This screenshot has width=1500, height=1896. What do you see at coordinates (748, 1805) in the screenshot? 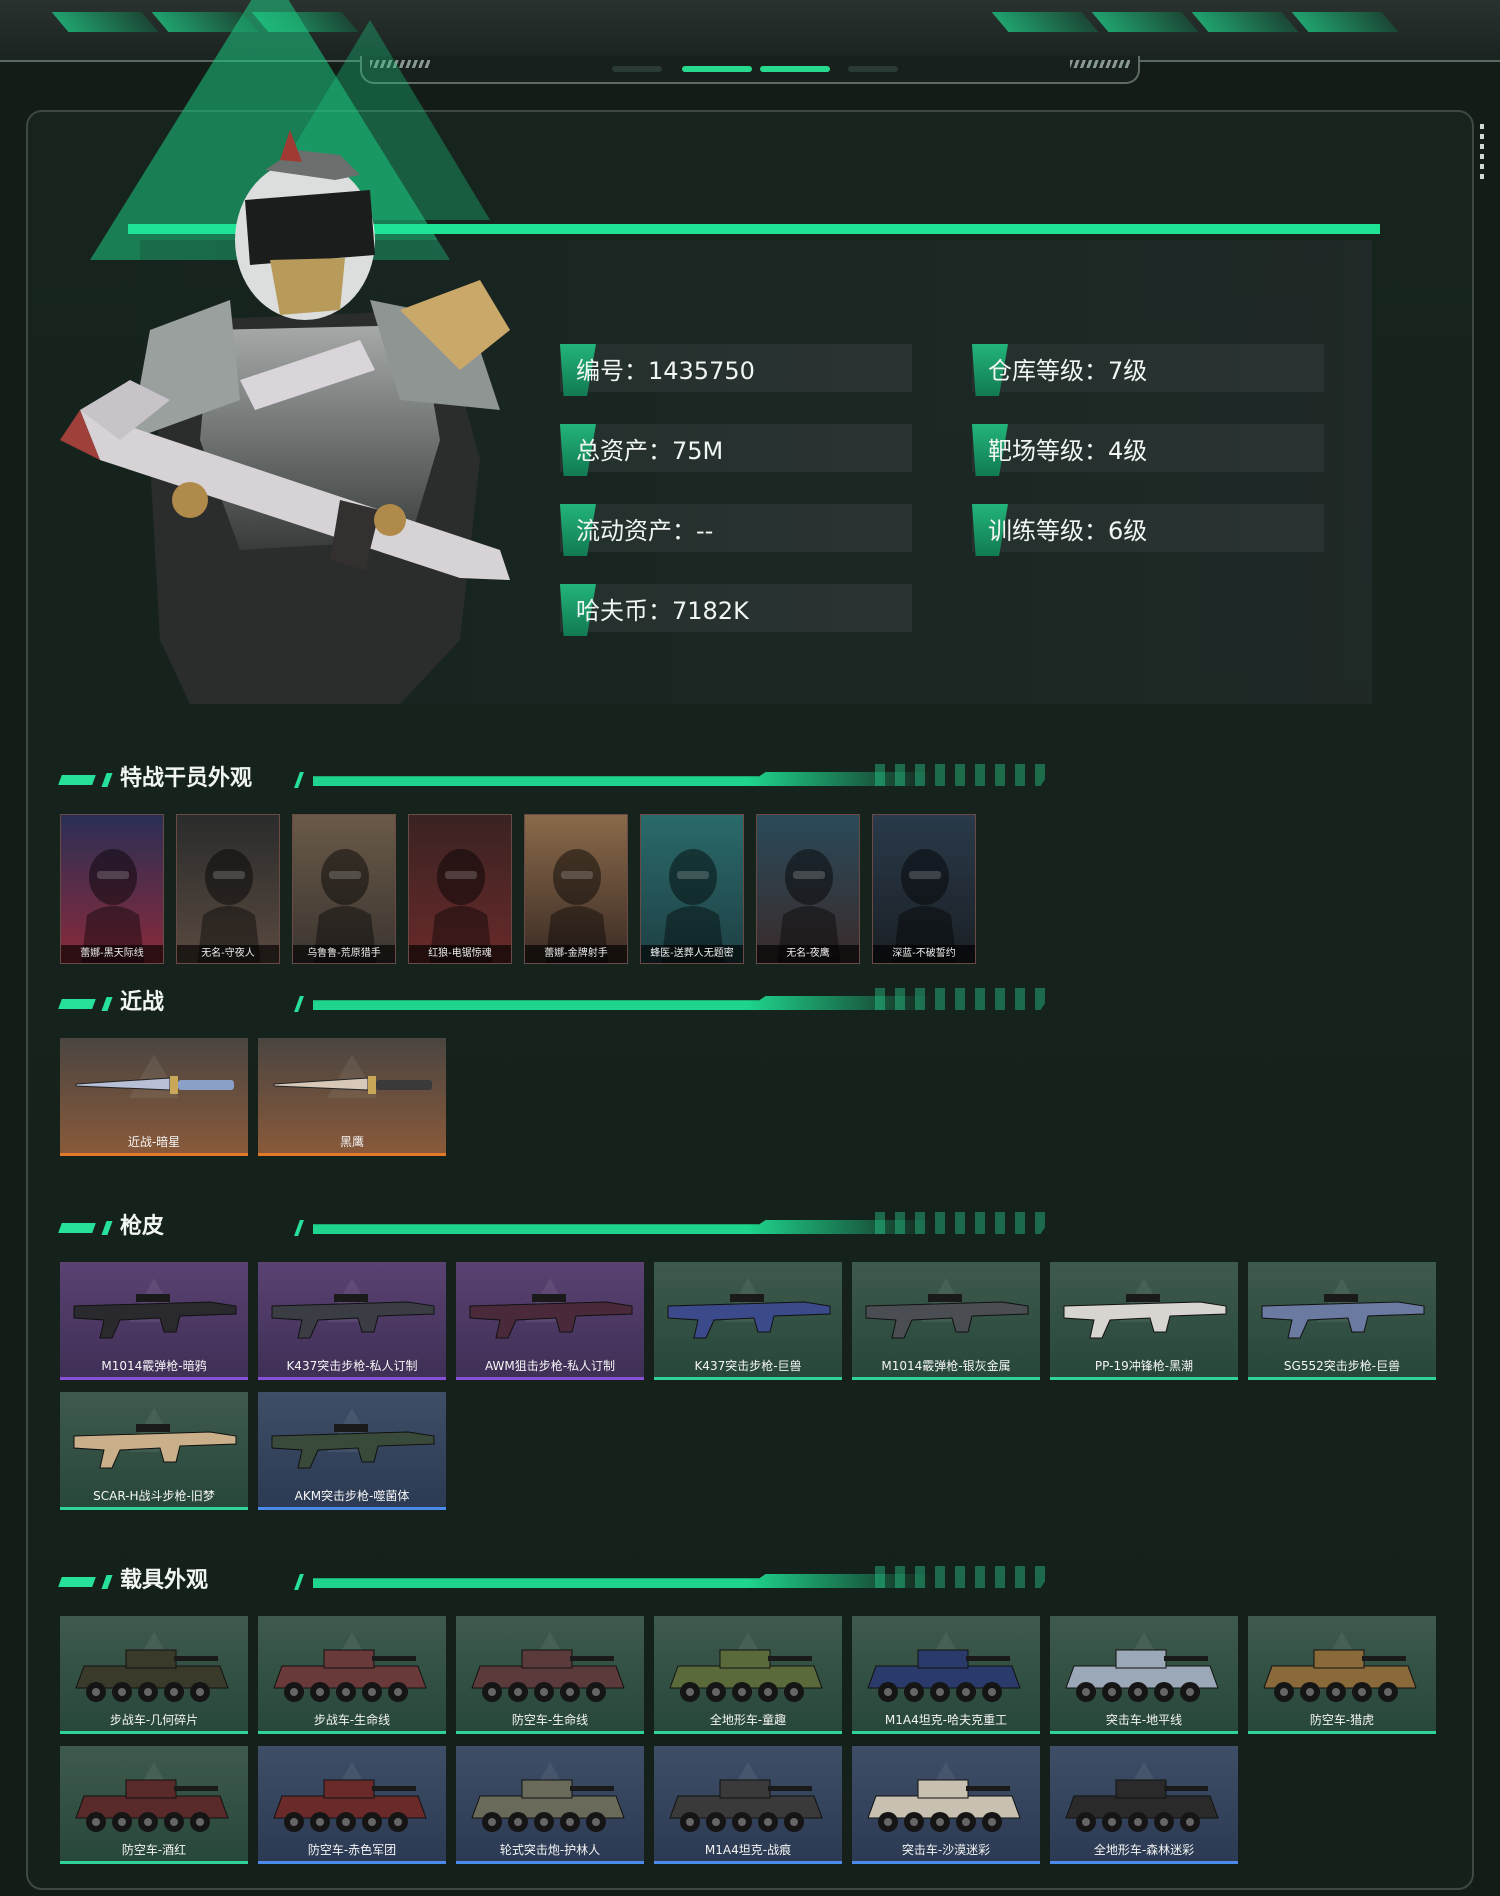
I see `vehicle-skin-card: M1A4坦克-战痕` at bounding box center [748, 1805].